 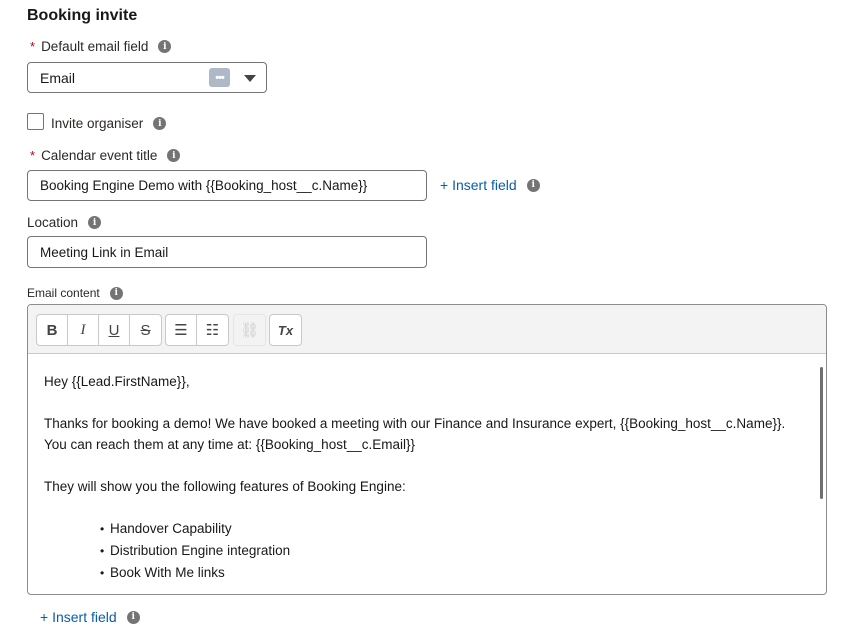 I want to click on italic-button: I, so click(x=83, y=330).